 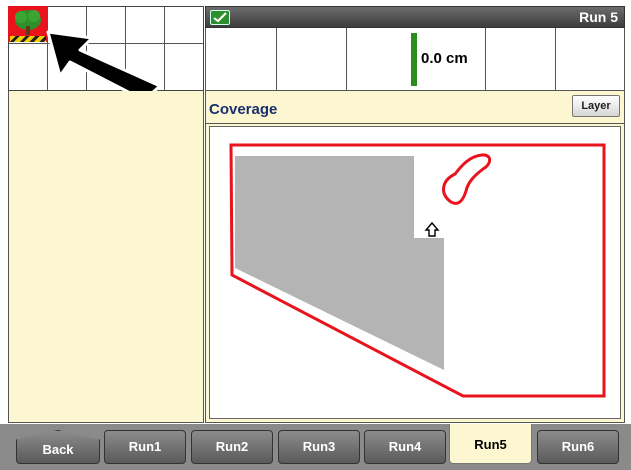 I want to click on tab-run4: Run4, so click(x=405, y=447).